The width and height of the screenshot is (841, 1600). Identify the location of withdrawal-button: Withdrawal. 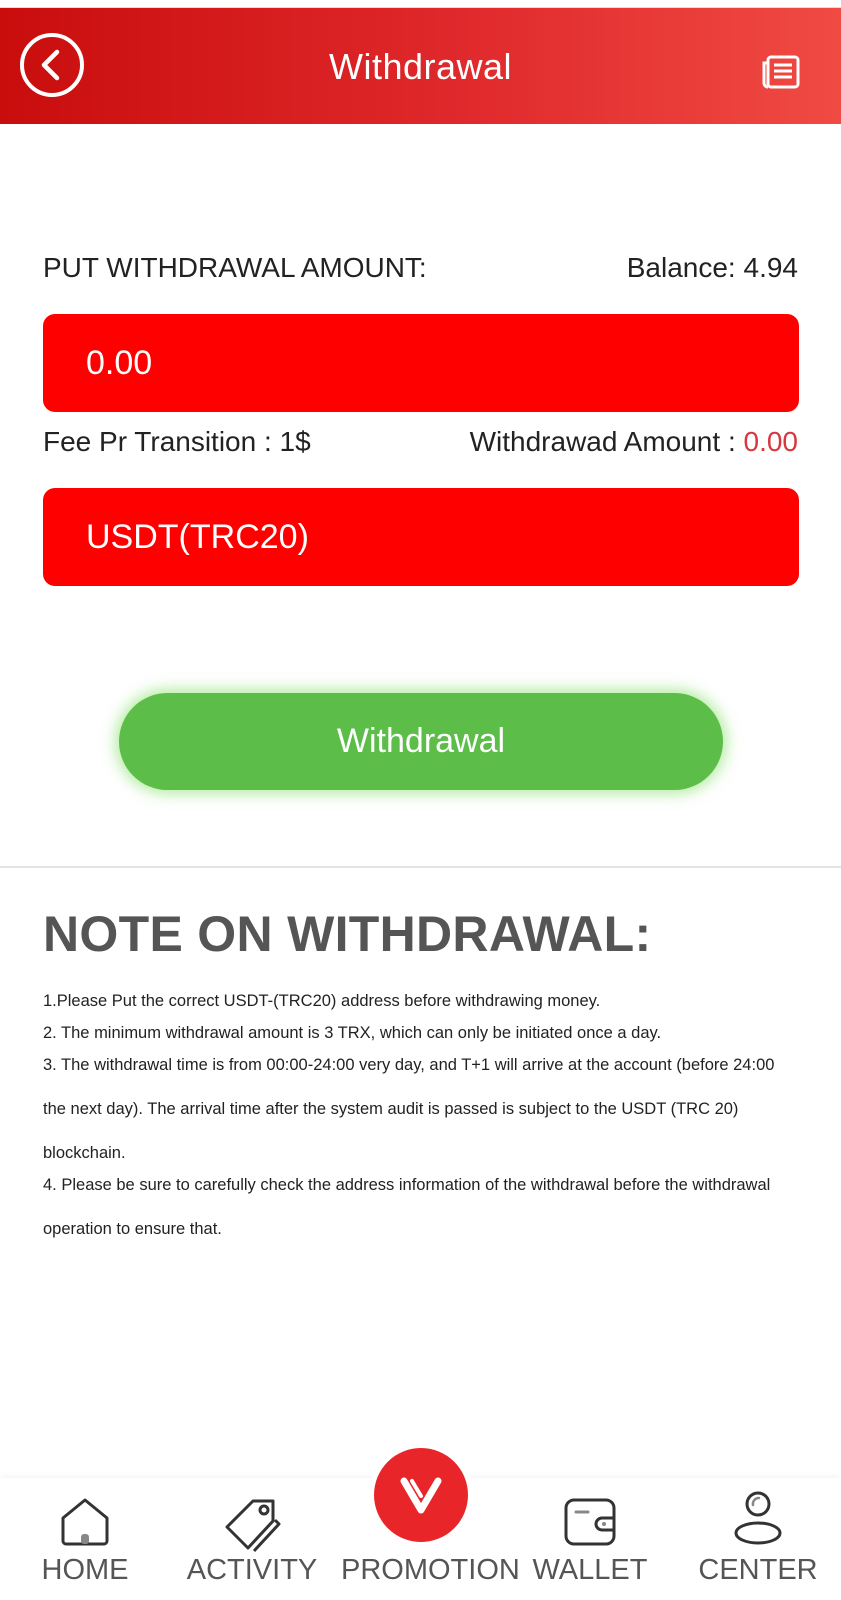
(421, 741).